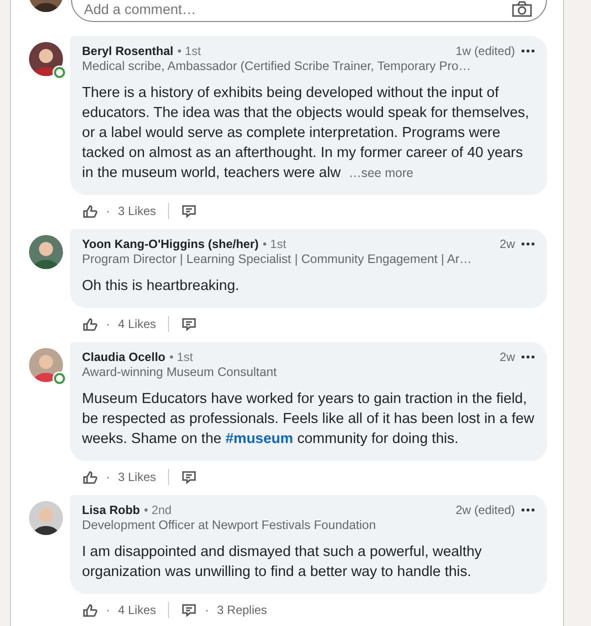 The image size is (591, 626). I want to click on hashtag-link: #museum, so click(259, 439).